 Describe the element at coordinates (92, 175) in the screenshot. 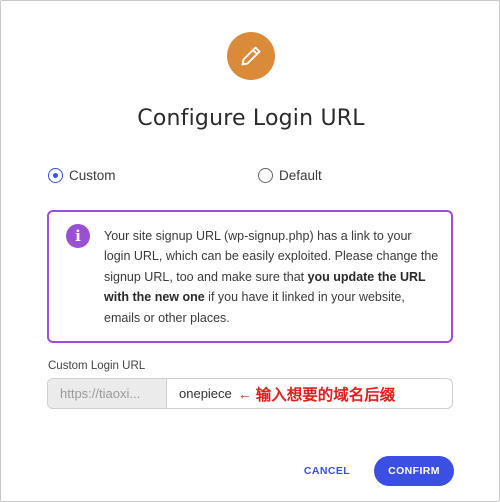

I see `custom-radio-label: Custom` at that location.